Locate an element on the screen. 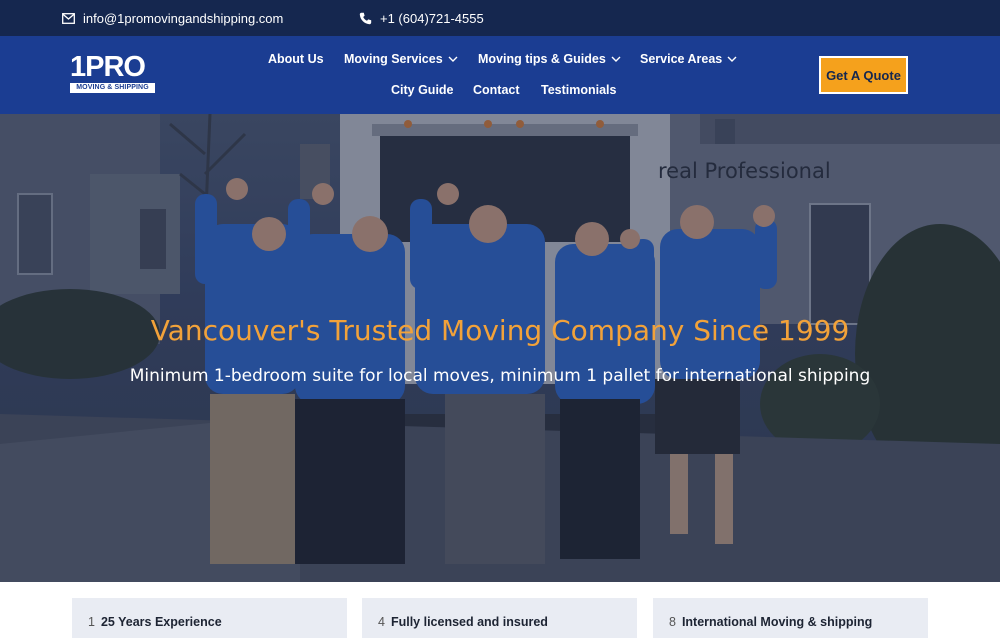 Image resolution: width=1000 pixels, height=638 pixels. nav-testimonials-label: Testimonials is located at coordinates (579, 90).